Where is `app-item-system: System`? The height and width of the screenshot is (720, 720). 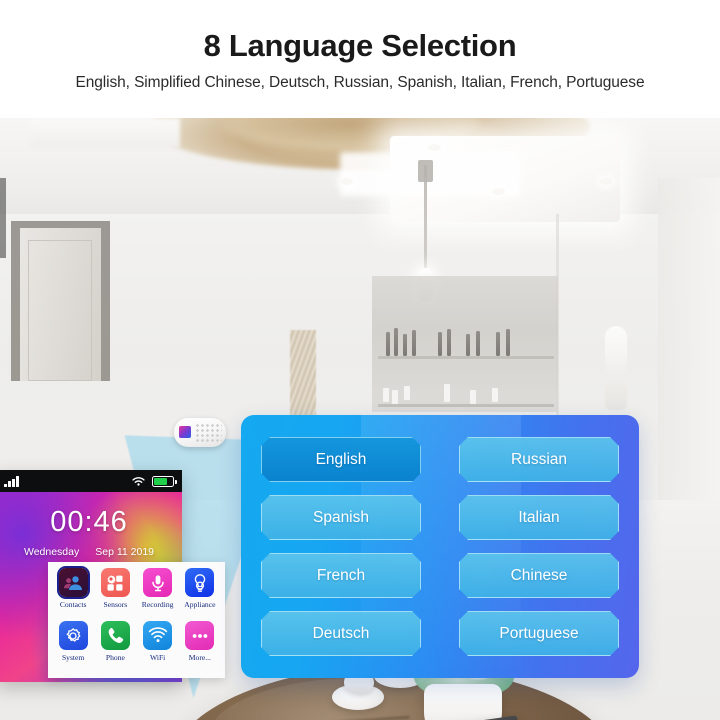
app-item-system: System is located at coordinates (73, 647).